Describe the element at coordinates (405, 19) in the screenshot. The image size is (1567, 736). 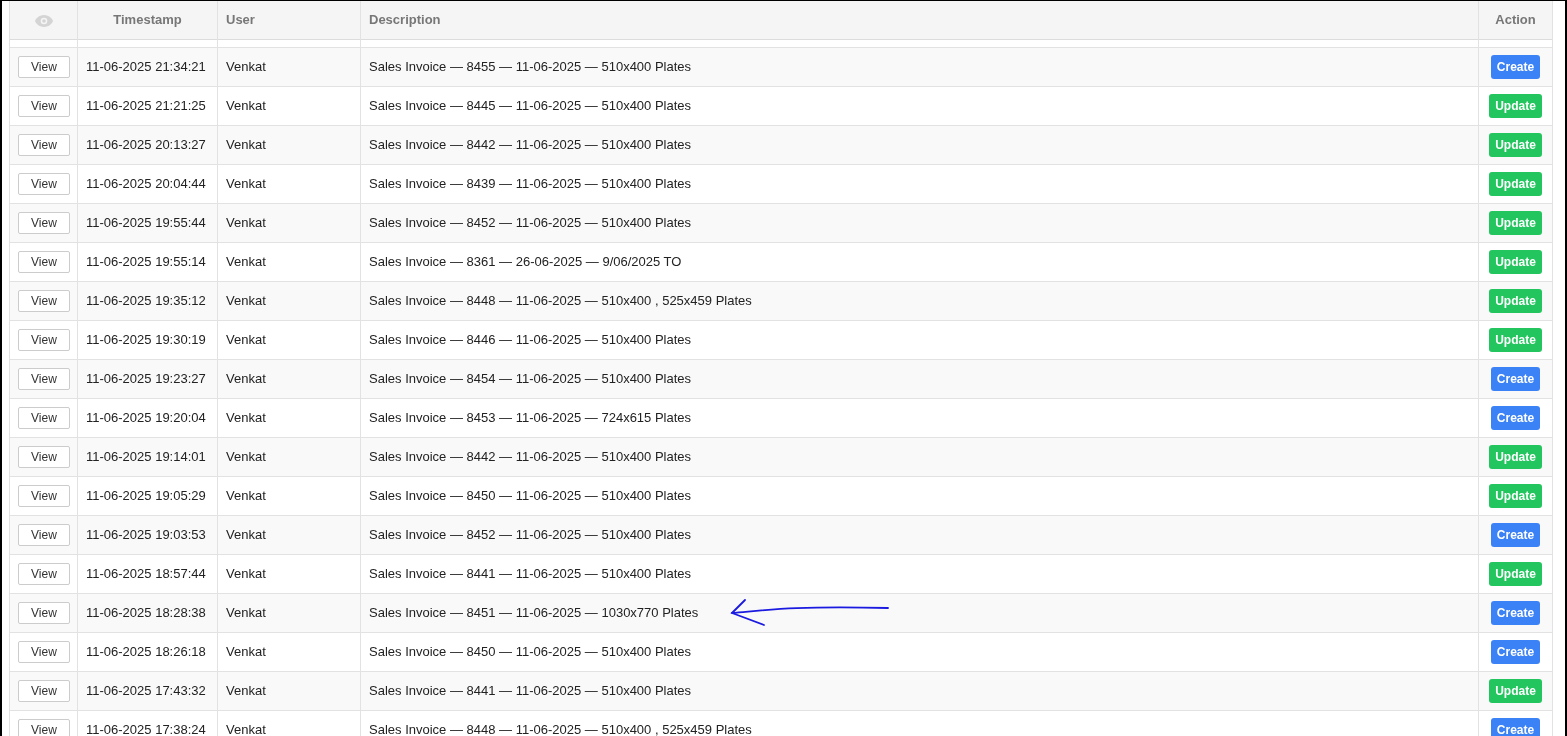
I see `column-header: Description` at that location.